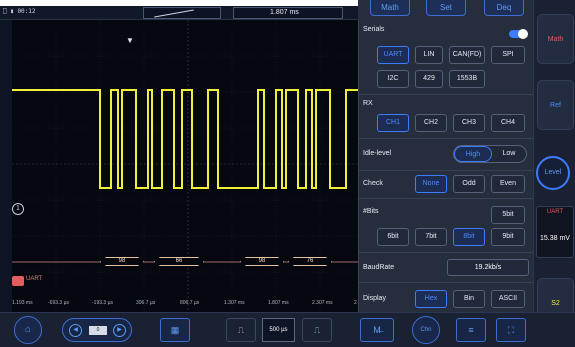 Image resolution: width=575 pixels, height=347 pixels. What do you see at coordinates (469, 299) in the screenshot?
I see `display-bin: Bin` at bounding box center [469, 299].